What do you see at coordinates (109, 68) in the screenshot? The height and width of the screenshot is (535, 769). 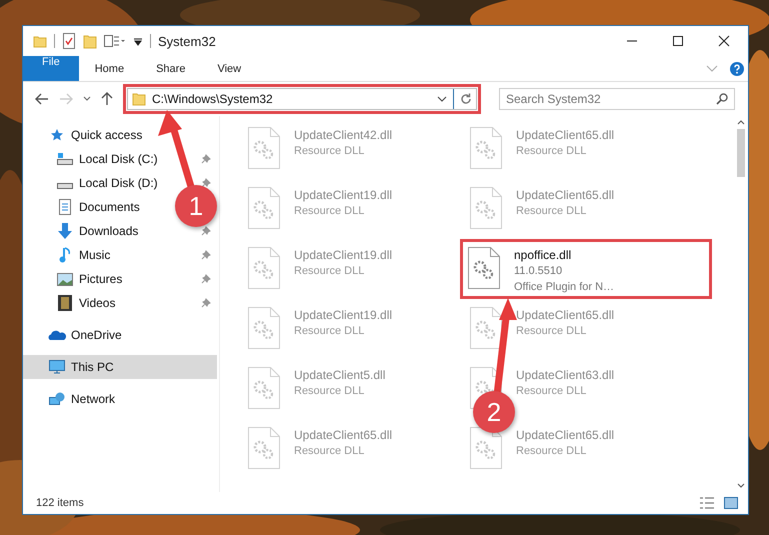 I see `ribbon-tab: Home` at bounding box center [109, 68].